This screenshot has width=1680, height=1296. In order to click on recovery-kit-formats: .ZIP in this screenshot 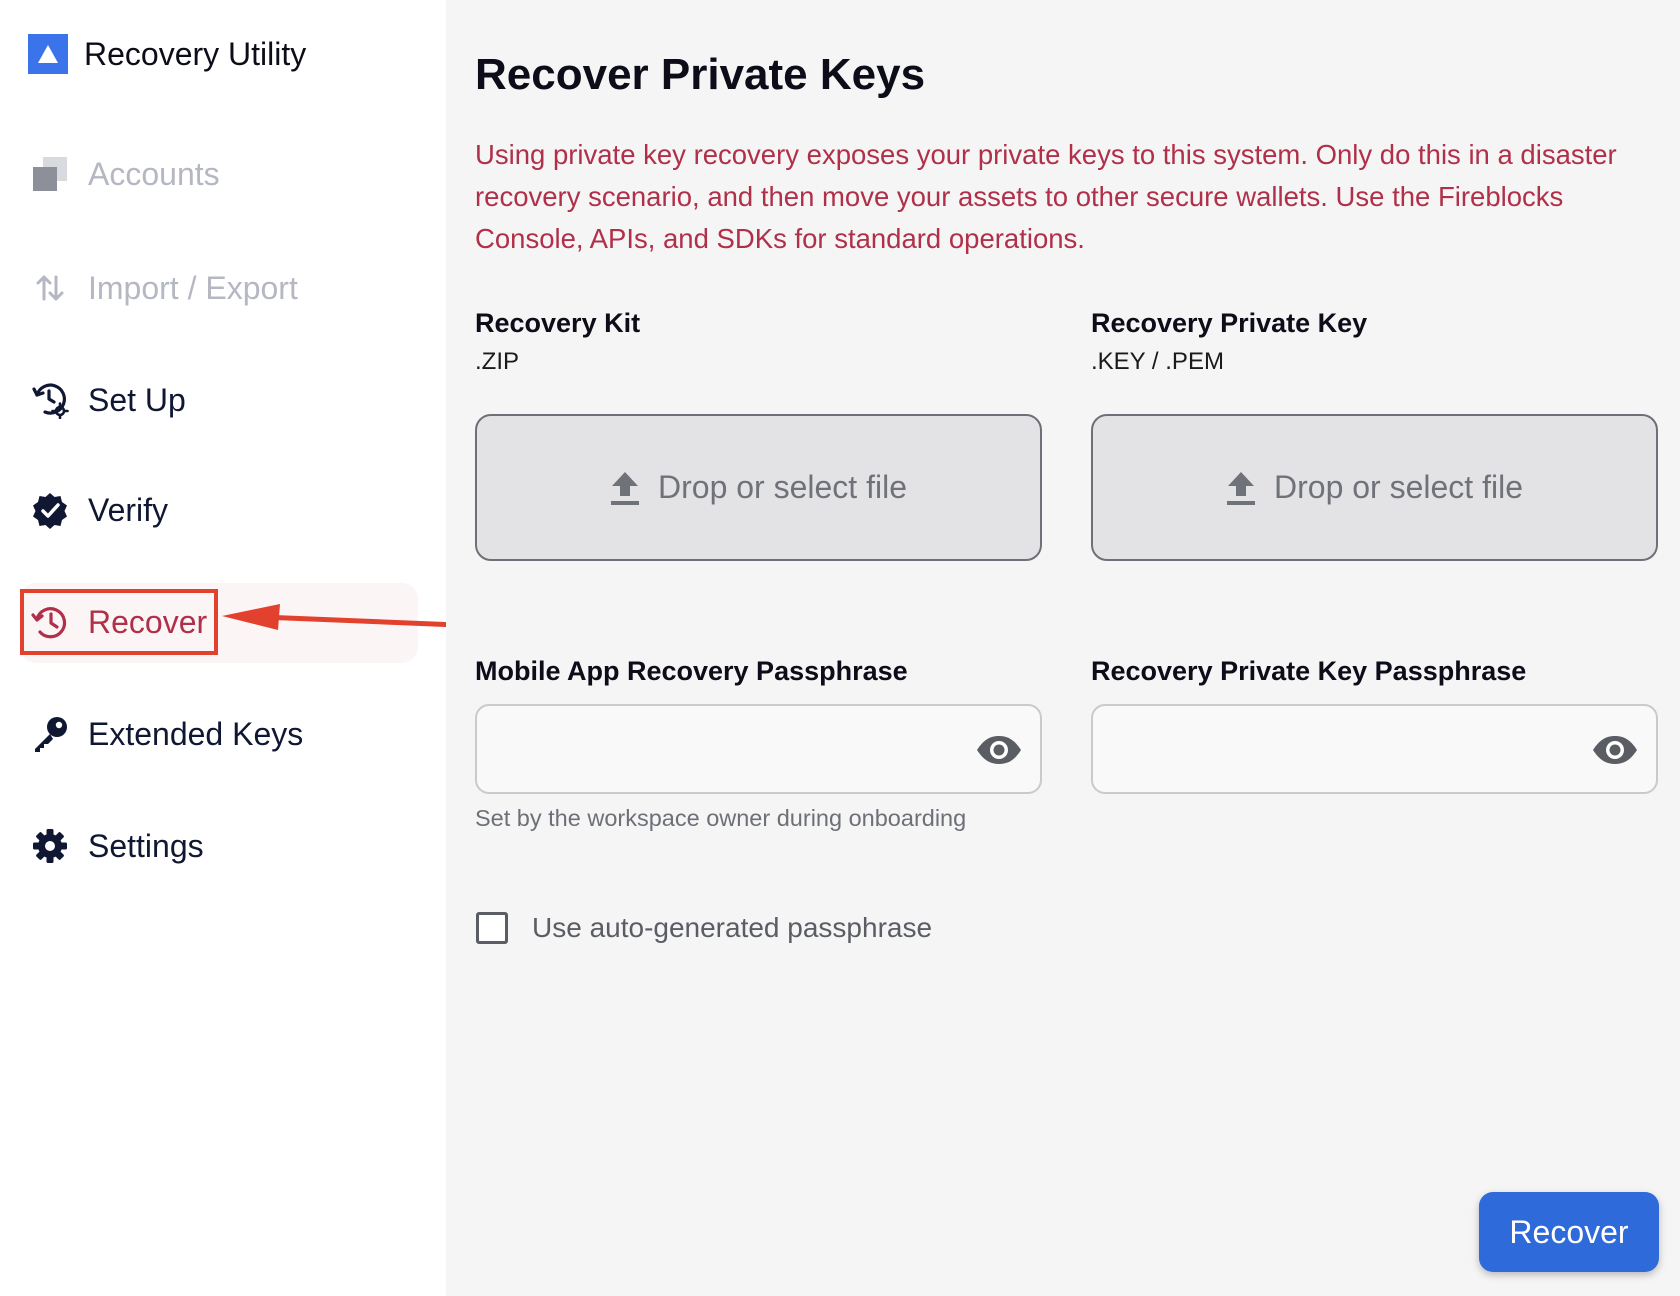, I will do `click(497, 361)`.